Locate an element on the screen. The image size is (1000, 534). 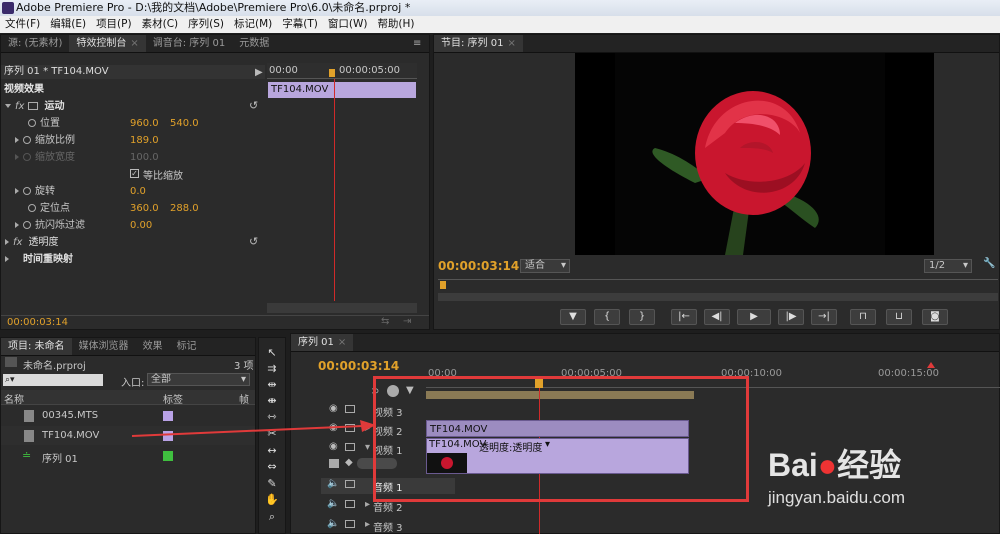
tab-program: 节目: 序列 01 × is located at coordinates (478, 43).